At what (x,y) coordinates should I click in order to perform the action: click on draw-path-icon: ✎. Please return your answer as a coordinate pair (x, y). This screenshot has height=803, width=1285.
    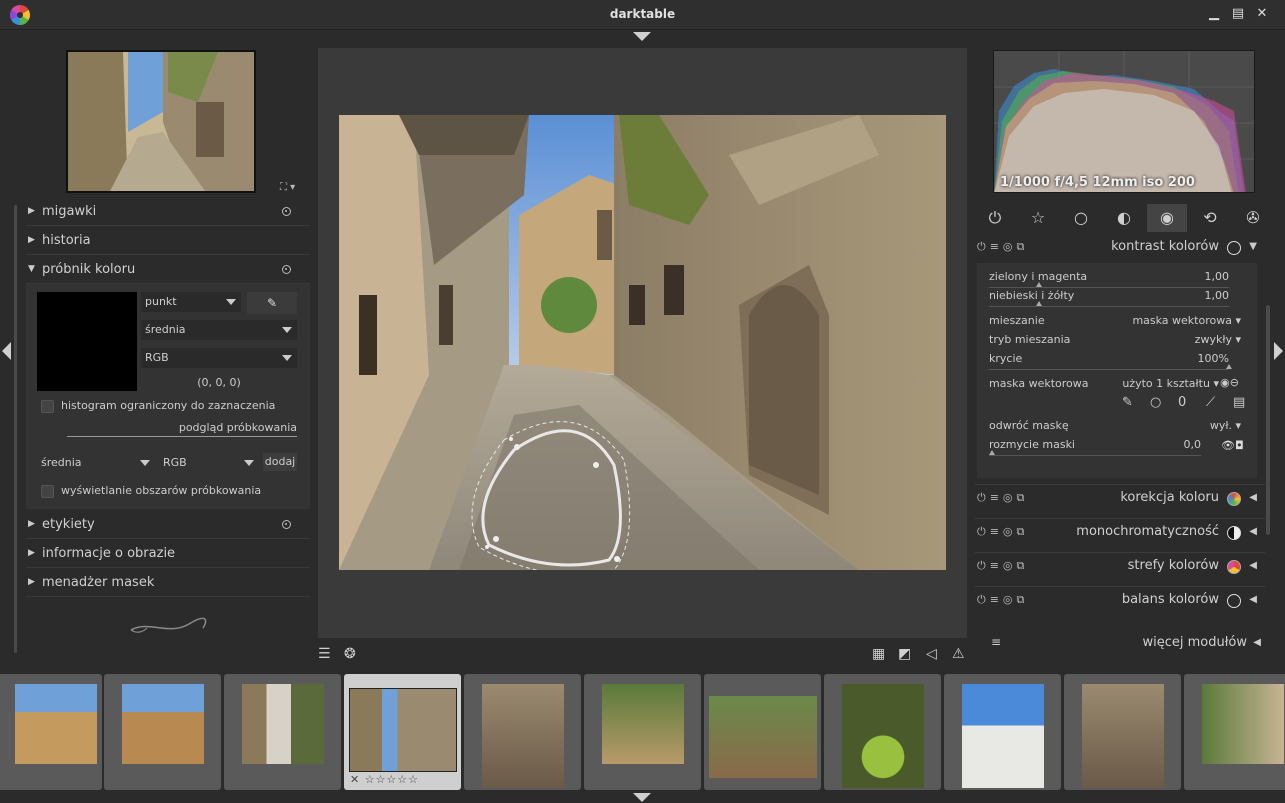
    Looking at the image, I should click on (1127, 402).